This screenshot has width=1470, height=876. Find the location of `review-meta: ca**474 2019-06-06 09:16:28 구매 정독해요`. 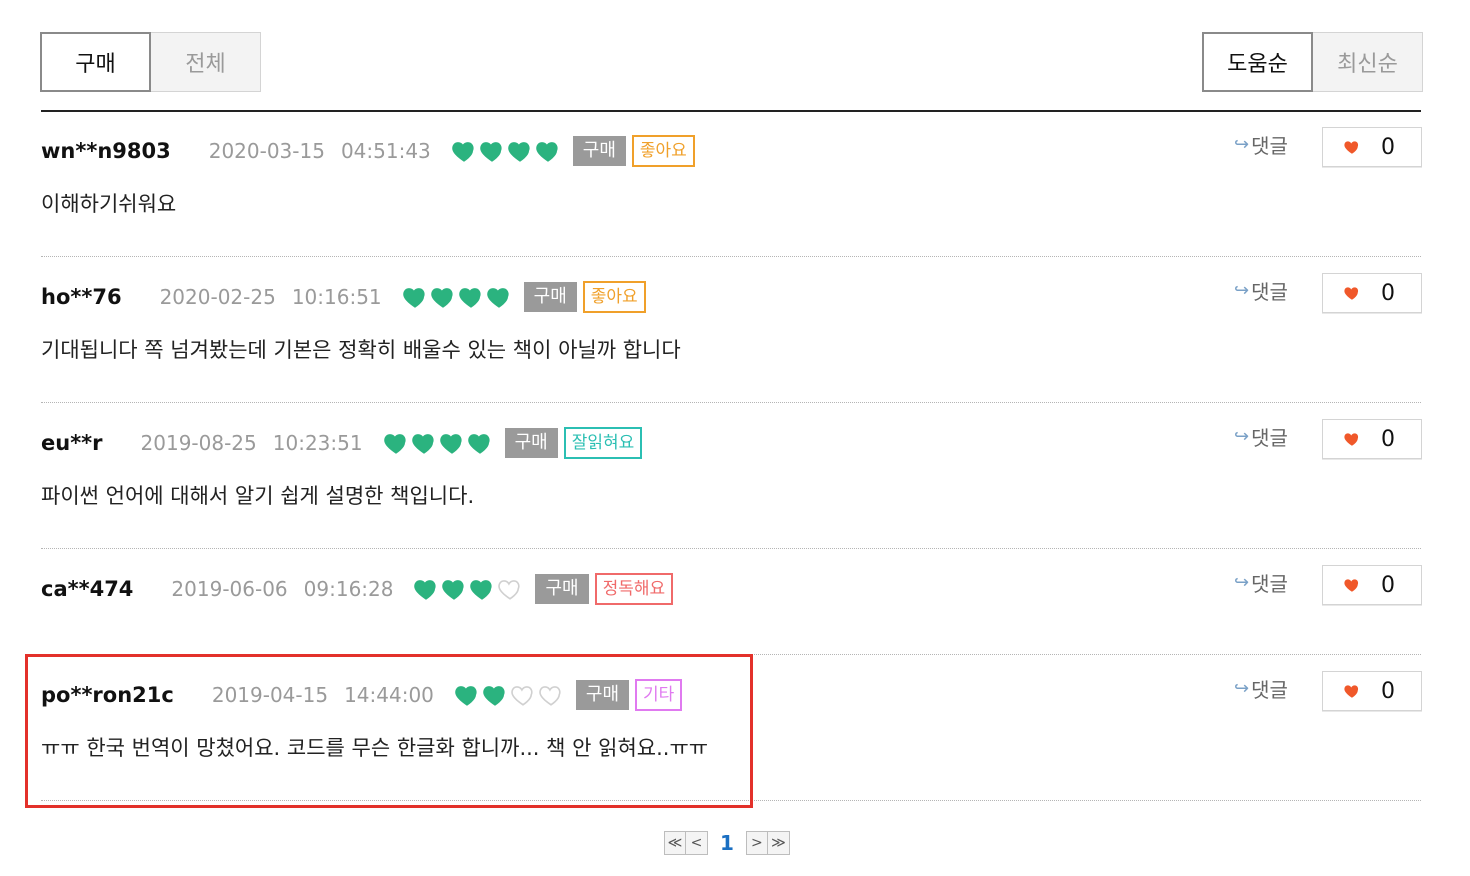

review-meta: ca**474 2019-06-06 09:16:28 구매 정독해요 is located at coordinates (357, 589).